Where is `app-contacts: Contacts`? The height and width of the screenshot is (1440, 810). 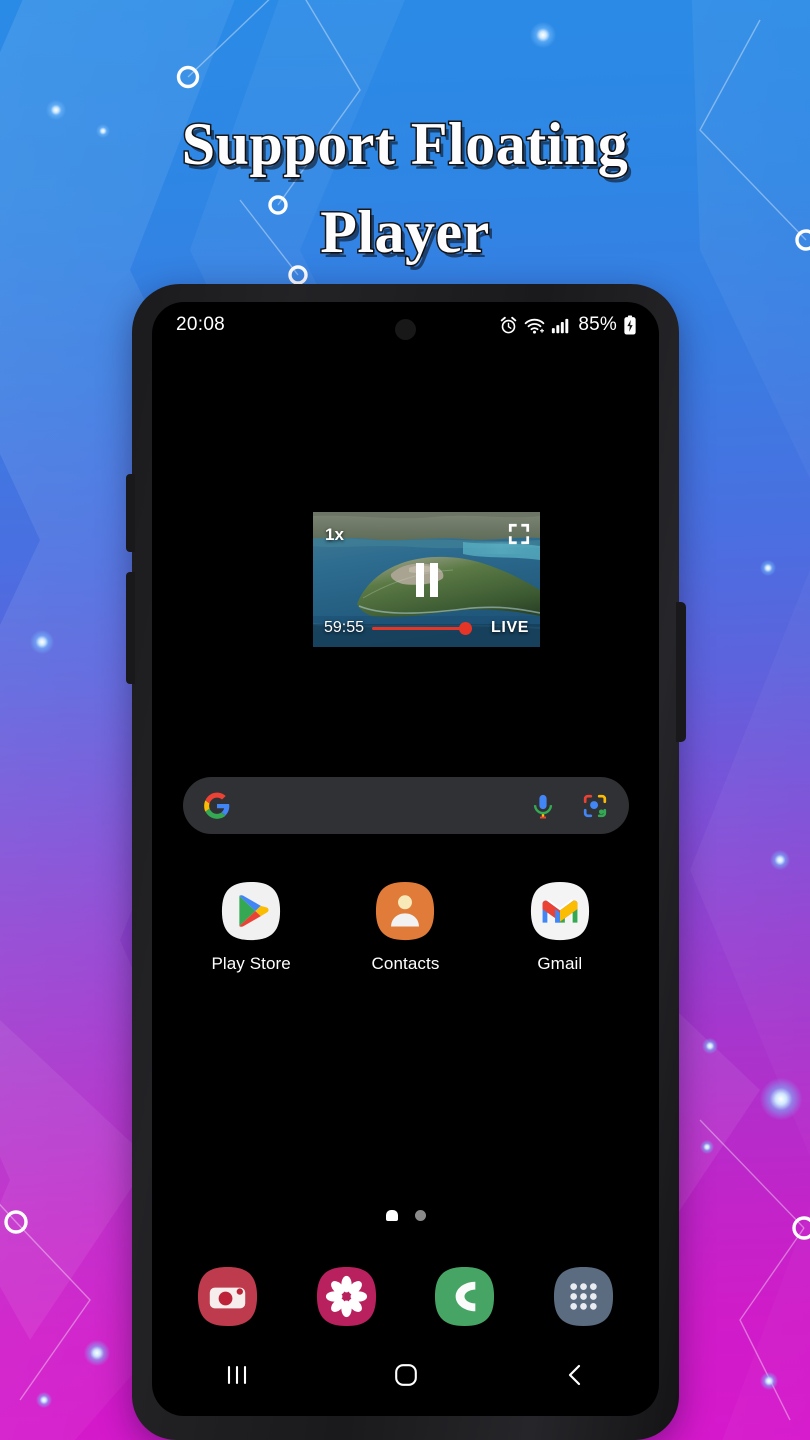
app-contacts: Contacts is located at coordinates (405, 927).